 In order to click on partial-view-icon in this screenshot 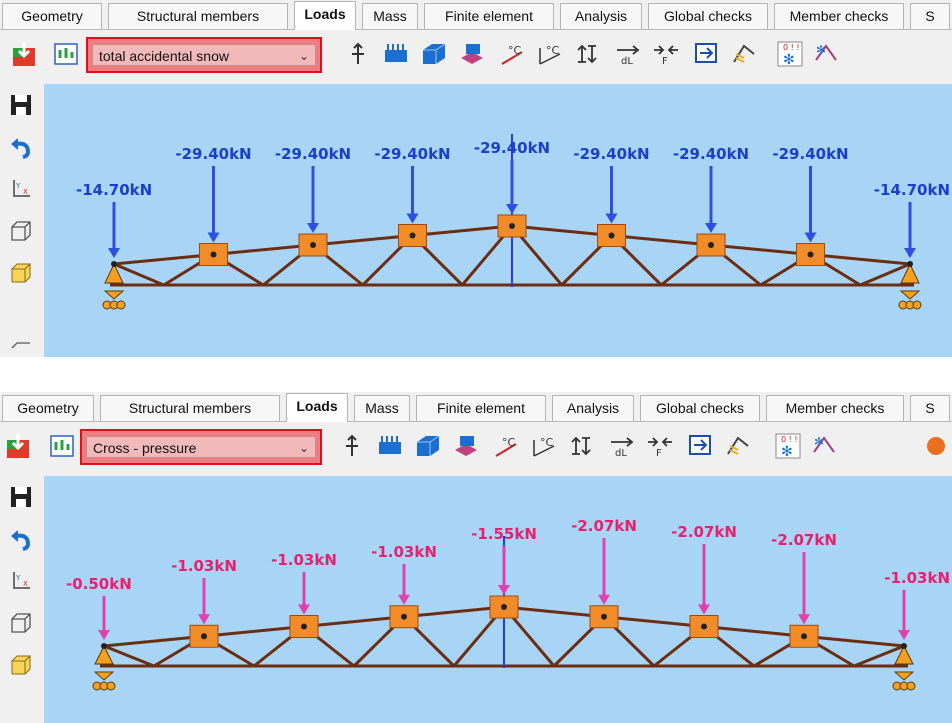, I will do `click(21, 344)`.